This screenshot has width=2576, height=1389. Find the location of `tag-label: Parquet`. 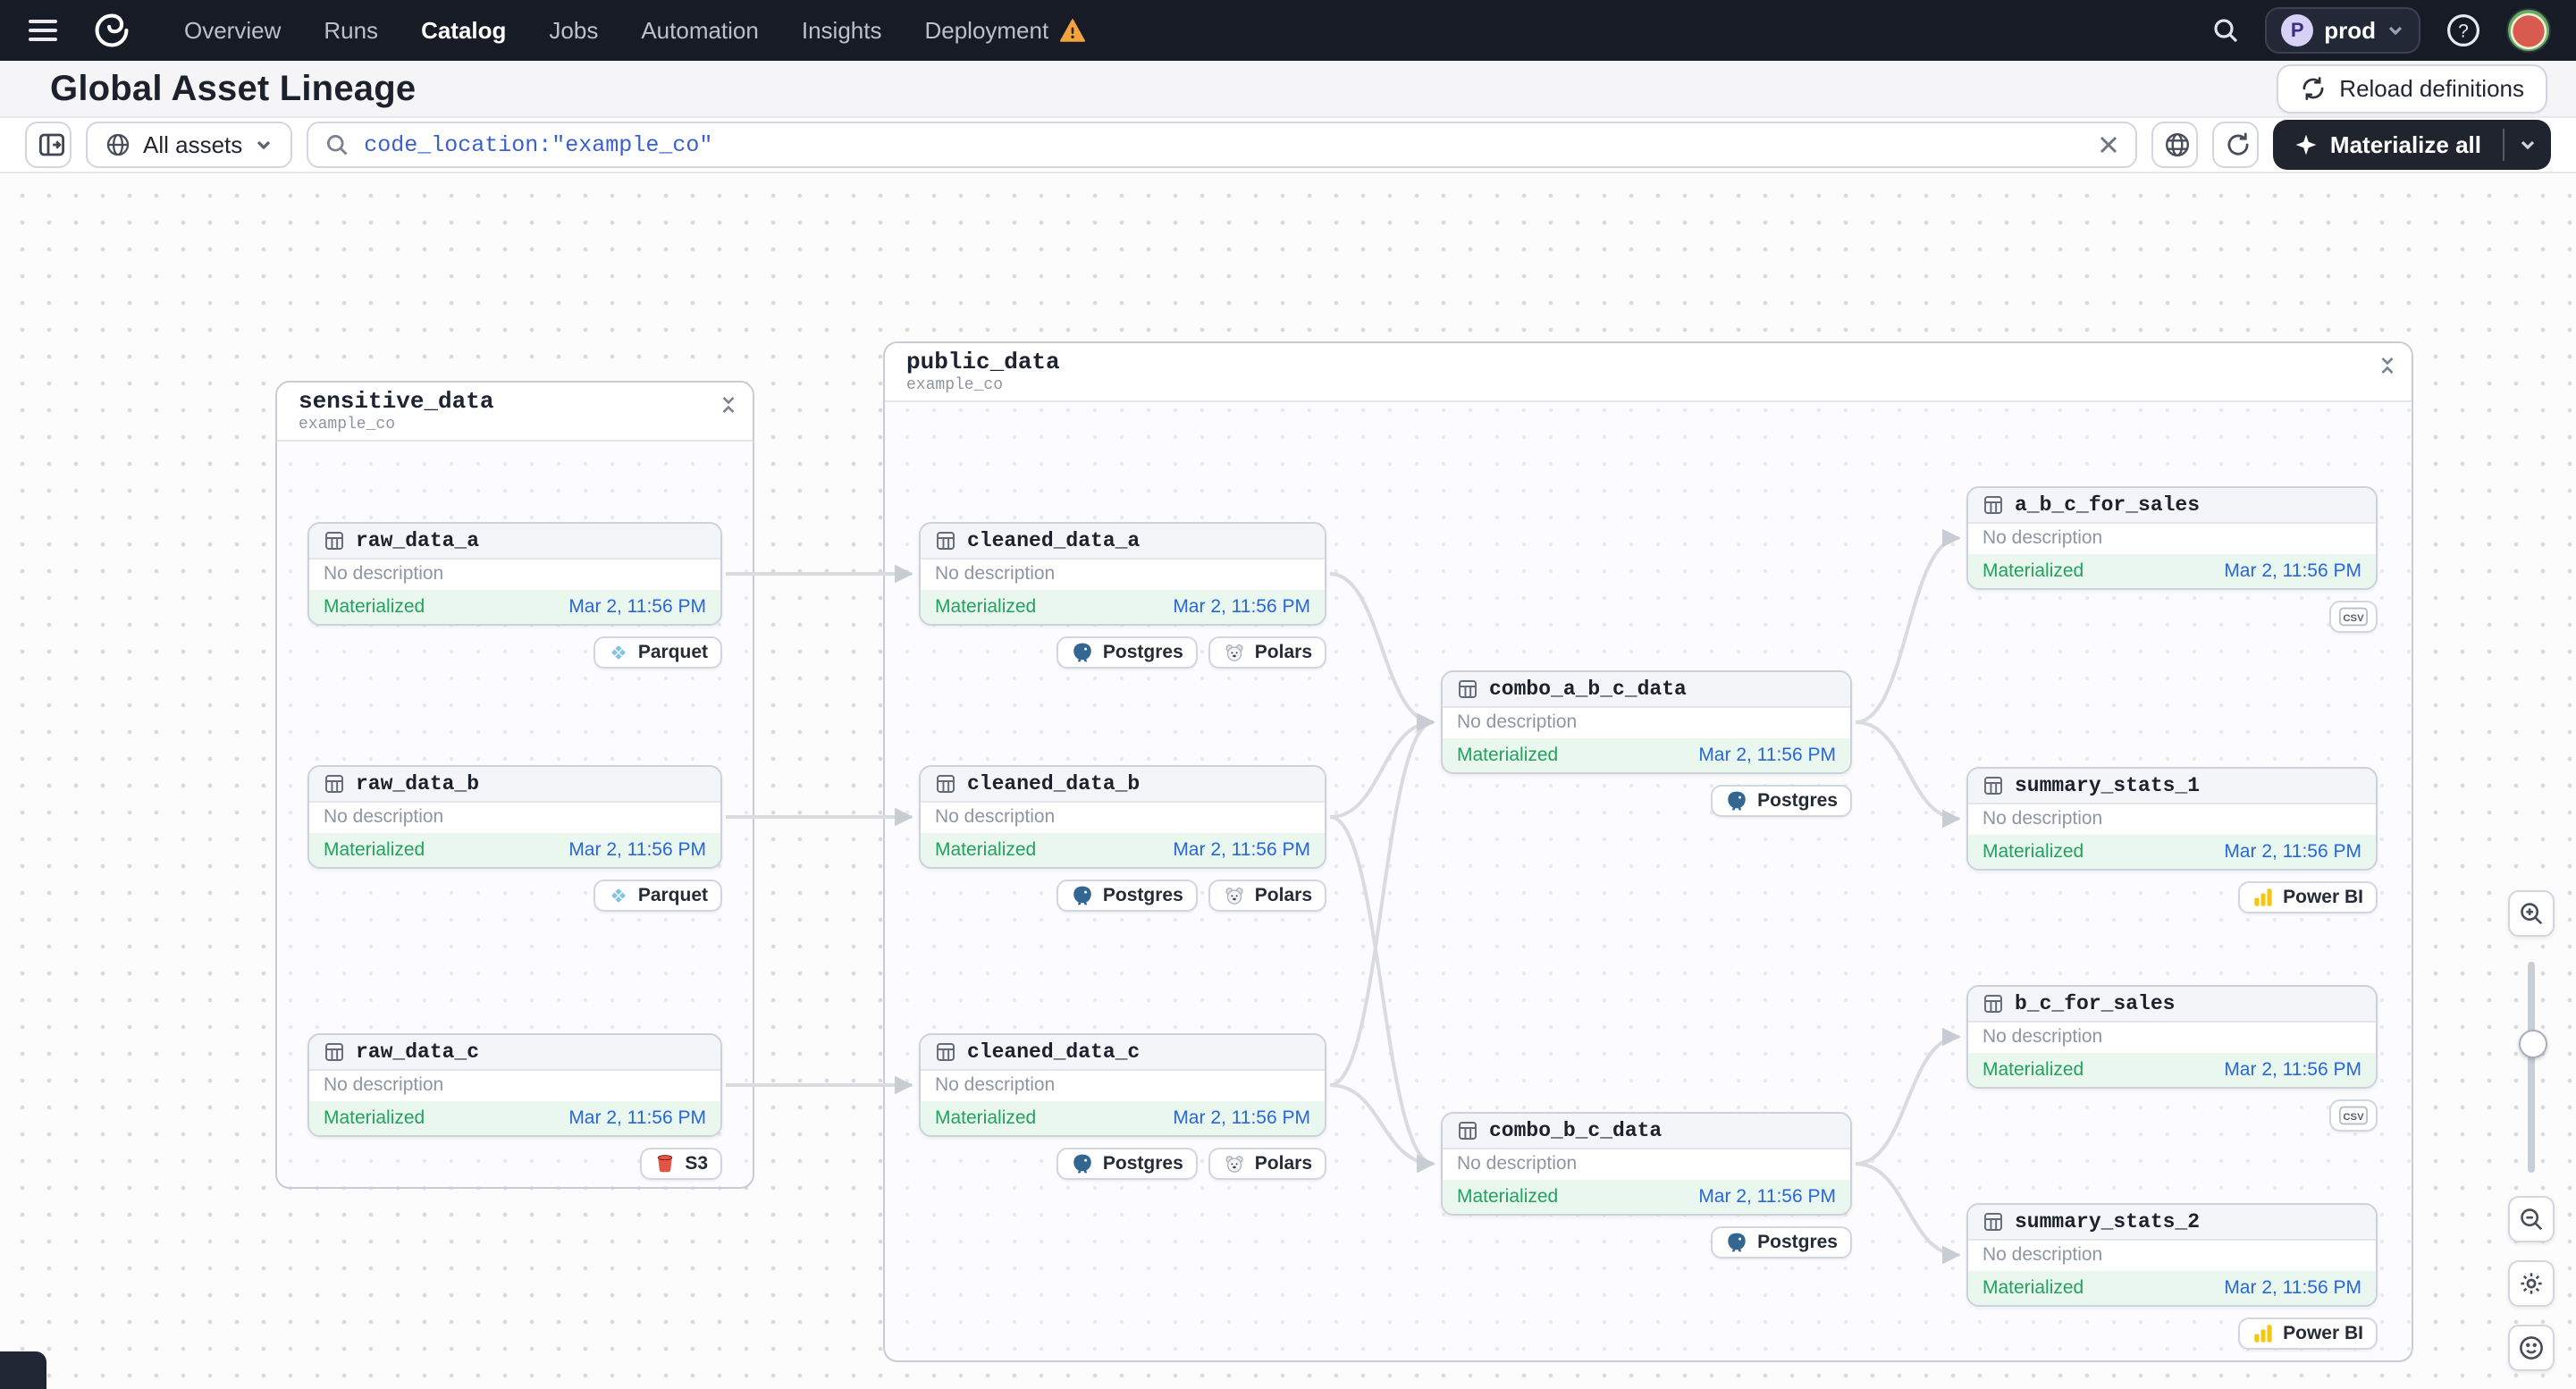

tag-label: Parquet is located at coordinates (673, 652).